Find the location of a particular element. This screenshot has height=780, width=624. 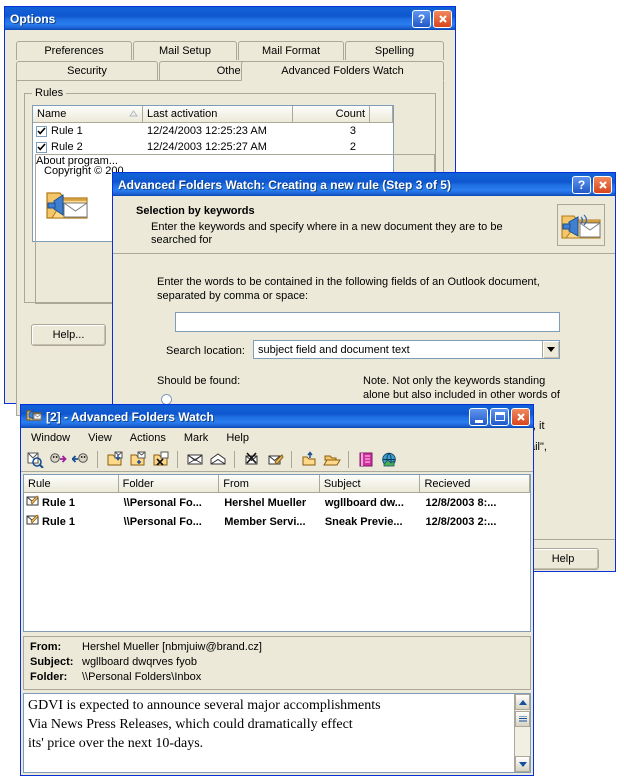

options-titlebar: Options ? is located at coordinates (230, 18).